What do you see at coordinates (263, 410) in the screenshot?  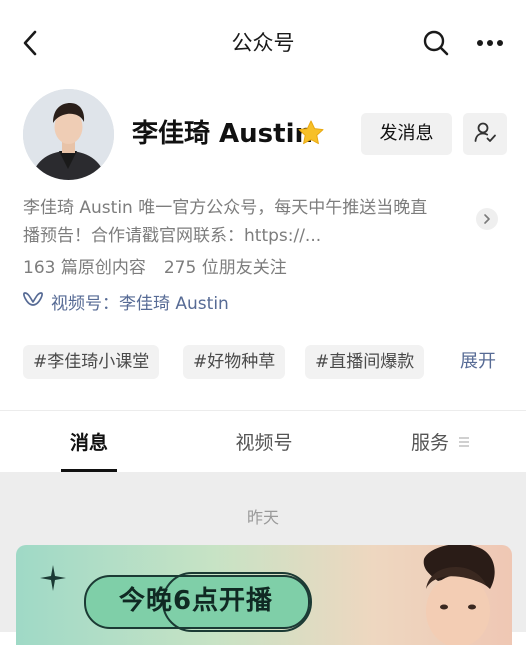 I see `section-divider` at bounding box center [263, 410].